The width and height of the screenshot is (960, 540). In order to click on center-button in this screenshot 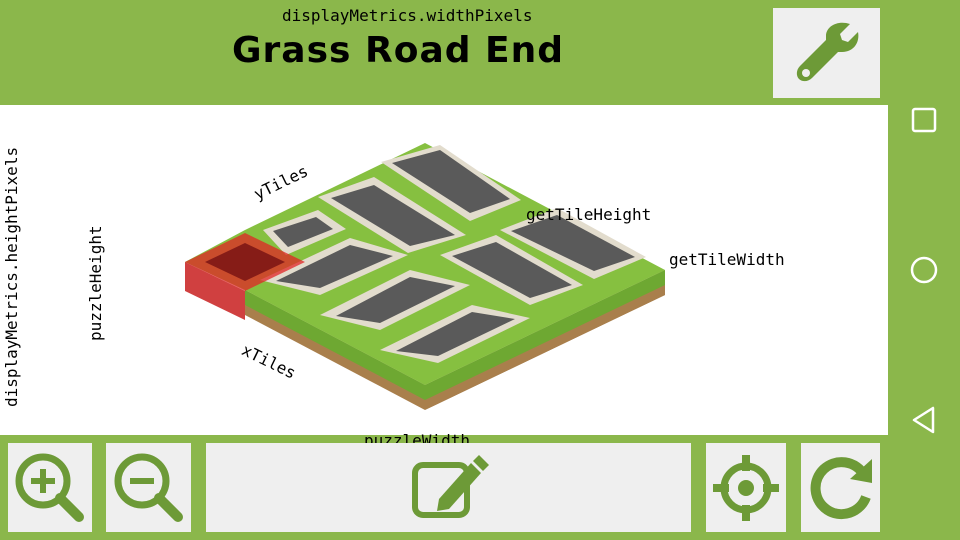, I will do `click(746, 487)`.